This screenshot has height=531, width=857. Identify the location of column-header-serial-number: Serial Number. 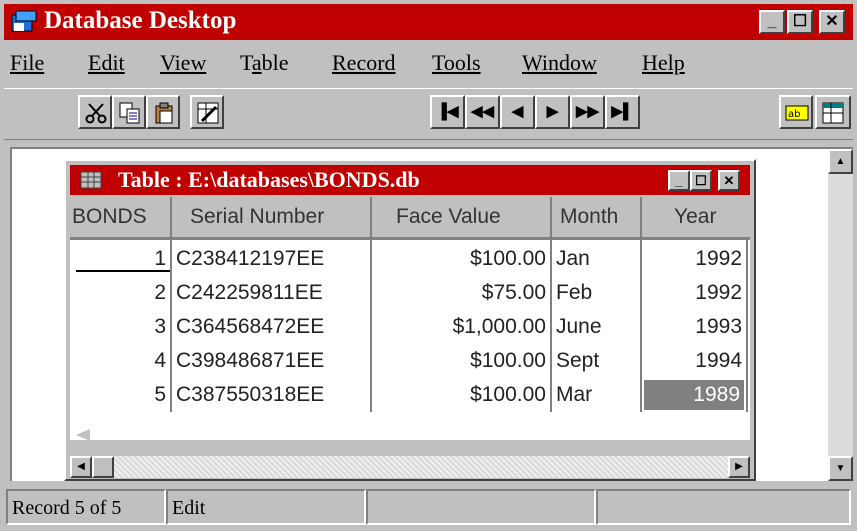
(272, 217).